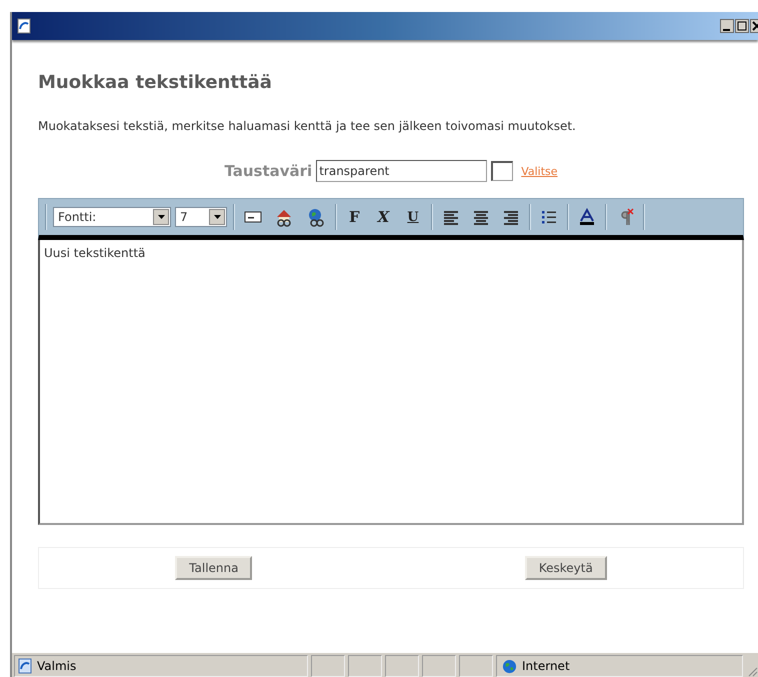 The height and width of the screenshot is (677, 758). What do you see at coordinates (56, 666) in the screenshot?
I see `status-text: Valmis` at bounding box center [56, 666].